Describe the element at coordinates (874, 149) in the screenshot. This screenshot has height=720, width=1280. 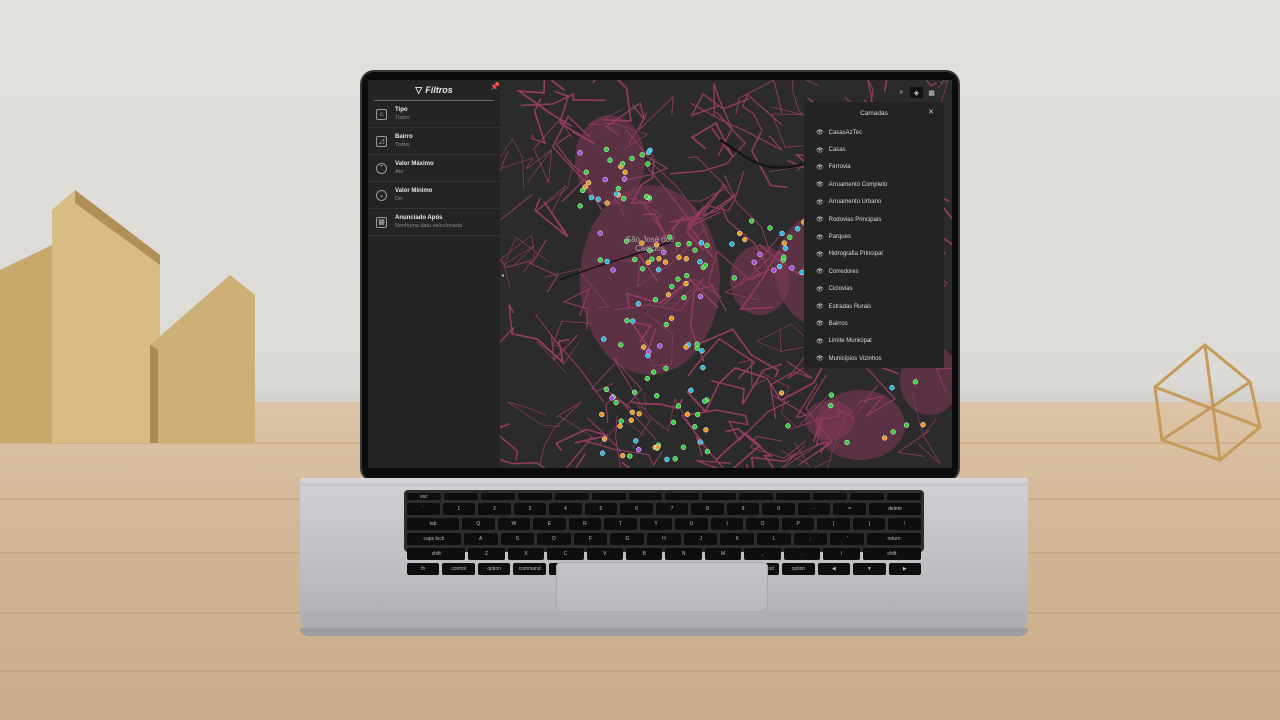
I see `layer-item: 👁 Casas` at that location.